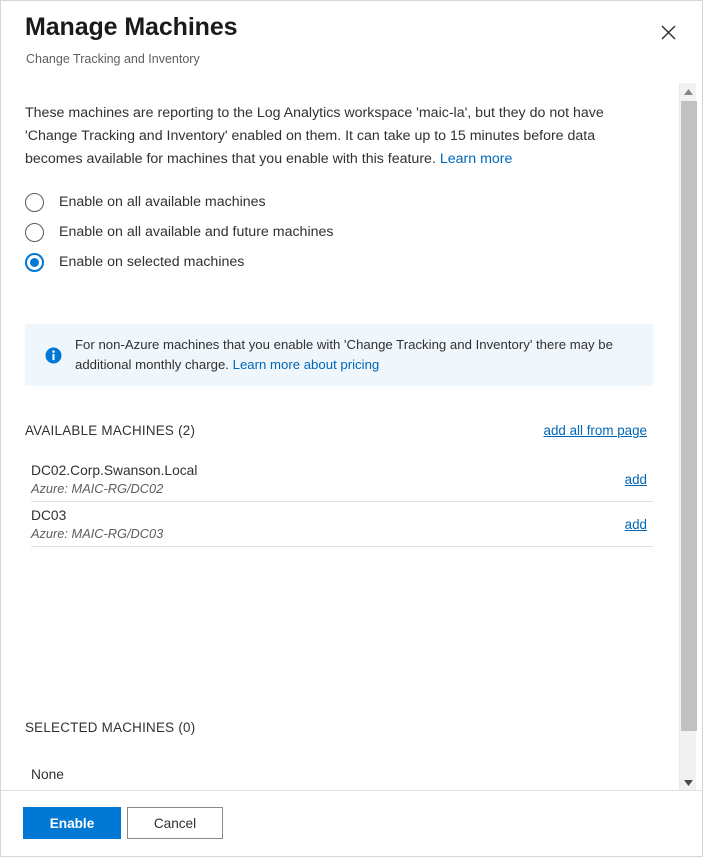 The image size is (703, 857). Describe the element at coordinates (339, 434) in the screenshot. I see `available-machines-header: AVAILABLE MACHINES (2) add all from page` at that location.